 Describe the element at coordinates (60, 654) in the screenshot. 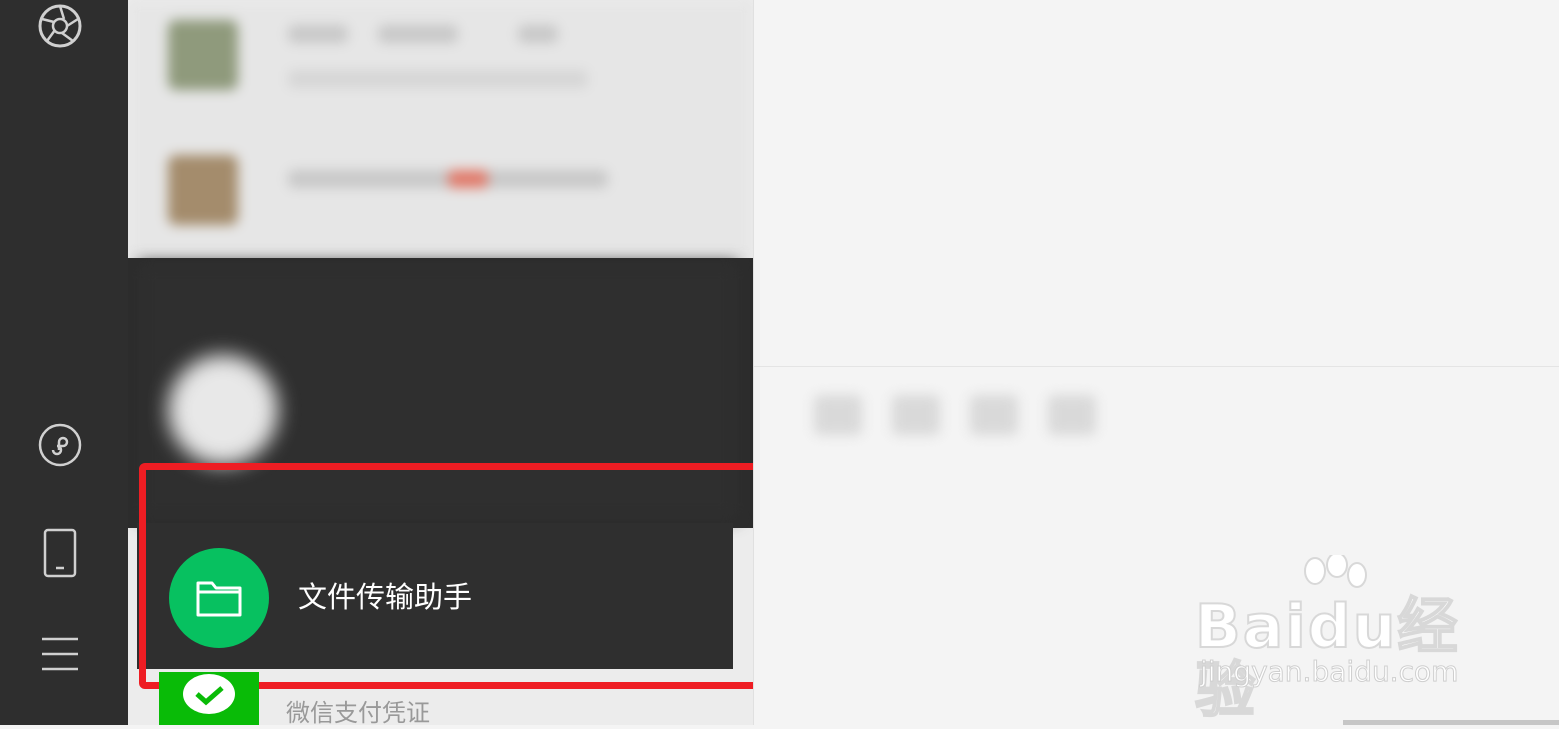

I see `menu-icon` at that location.